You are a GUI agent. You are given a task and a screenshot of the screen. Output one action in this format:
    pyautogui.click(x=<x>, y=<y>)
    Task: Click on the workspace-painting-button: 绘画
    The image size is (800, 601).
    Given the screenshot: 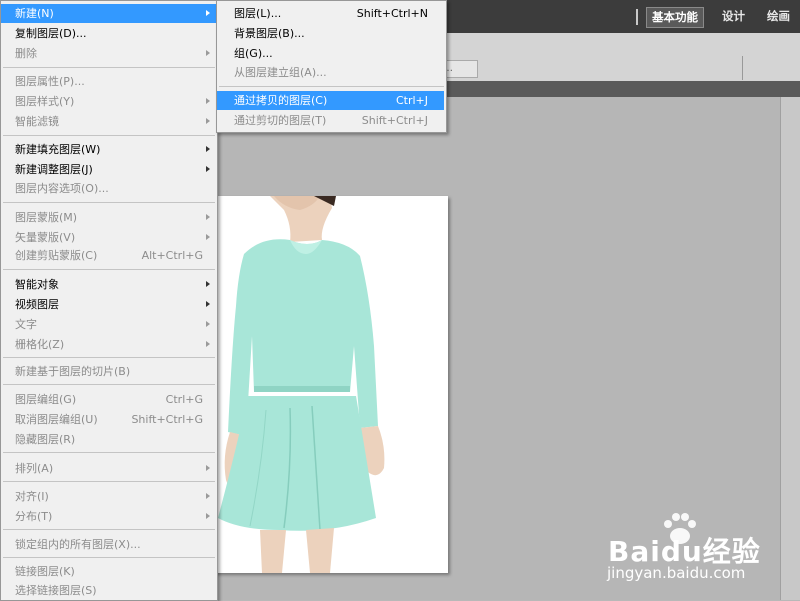 What is the action you would take?
    pyautogui.click(x=778, y=16)
    